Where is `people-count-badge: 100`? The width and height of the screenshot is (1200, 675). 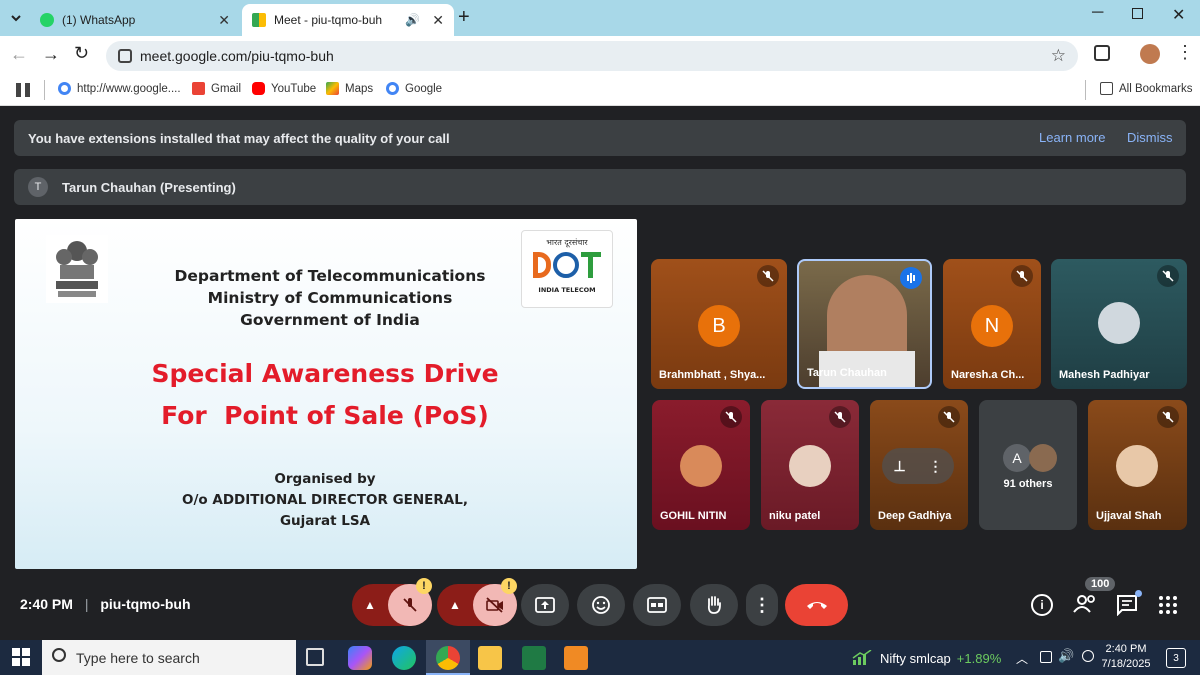
people-count-badge: 100 is located at coordinates (1100, 584).